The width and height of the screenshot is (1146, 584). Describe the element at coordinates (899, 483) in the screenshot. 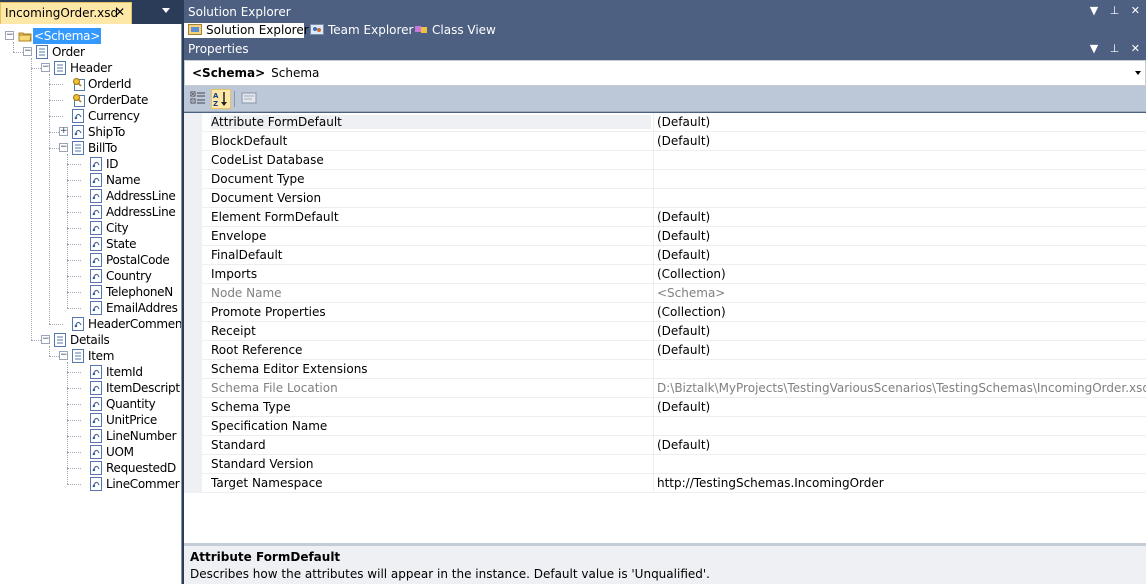

I see `property-value: http://TestingSchemas.IncomingOrder` at that location.